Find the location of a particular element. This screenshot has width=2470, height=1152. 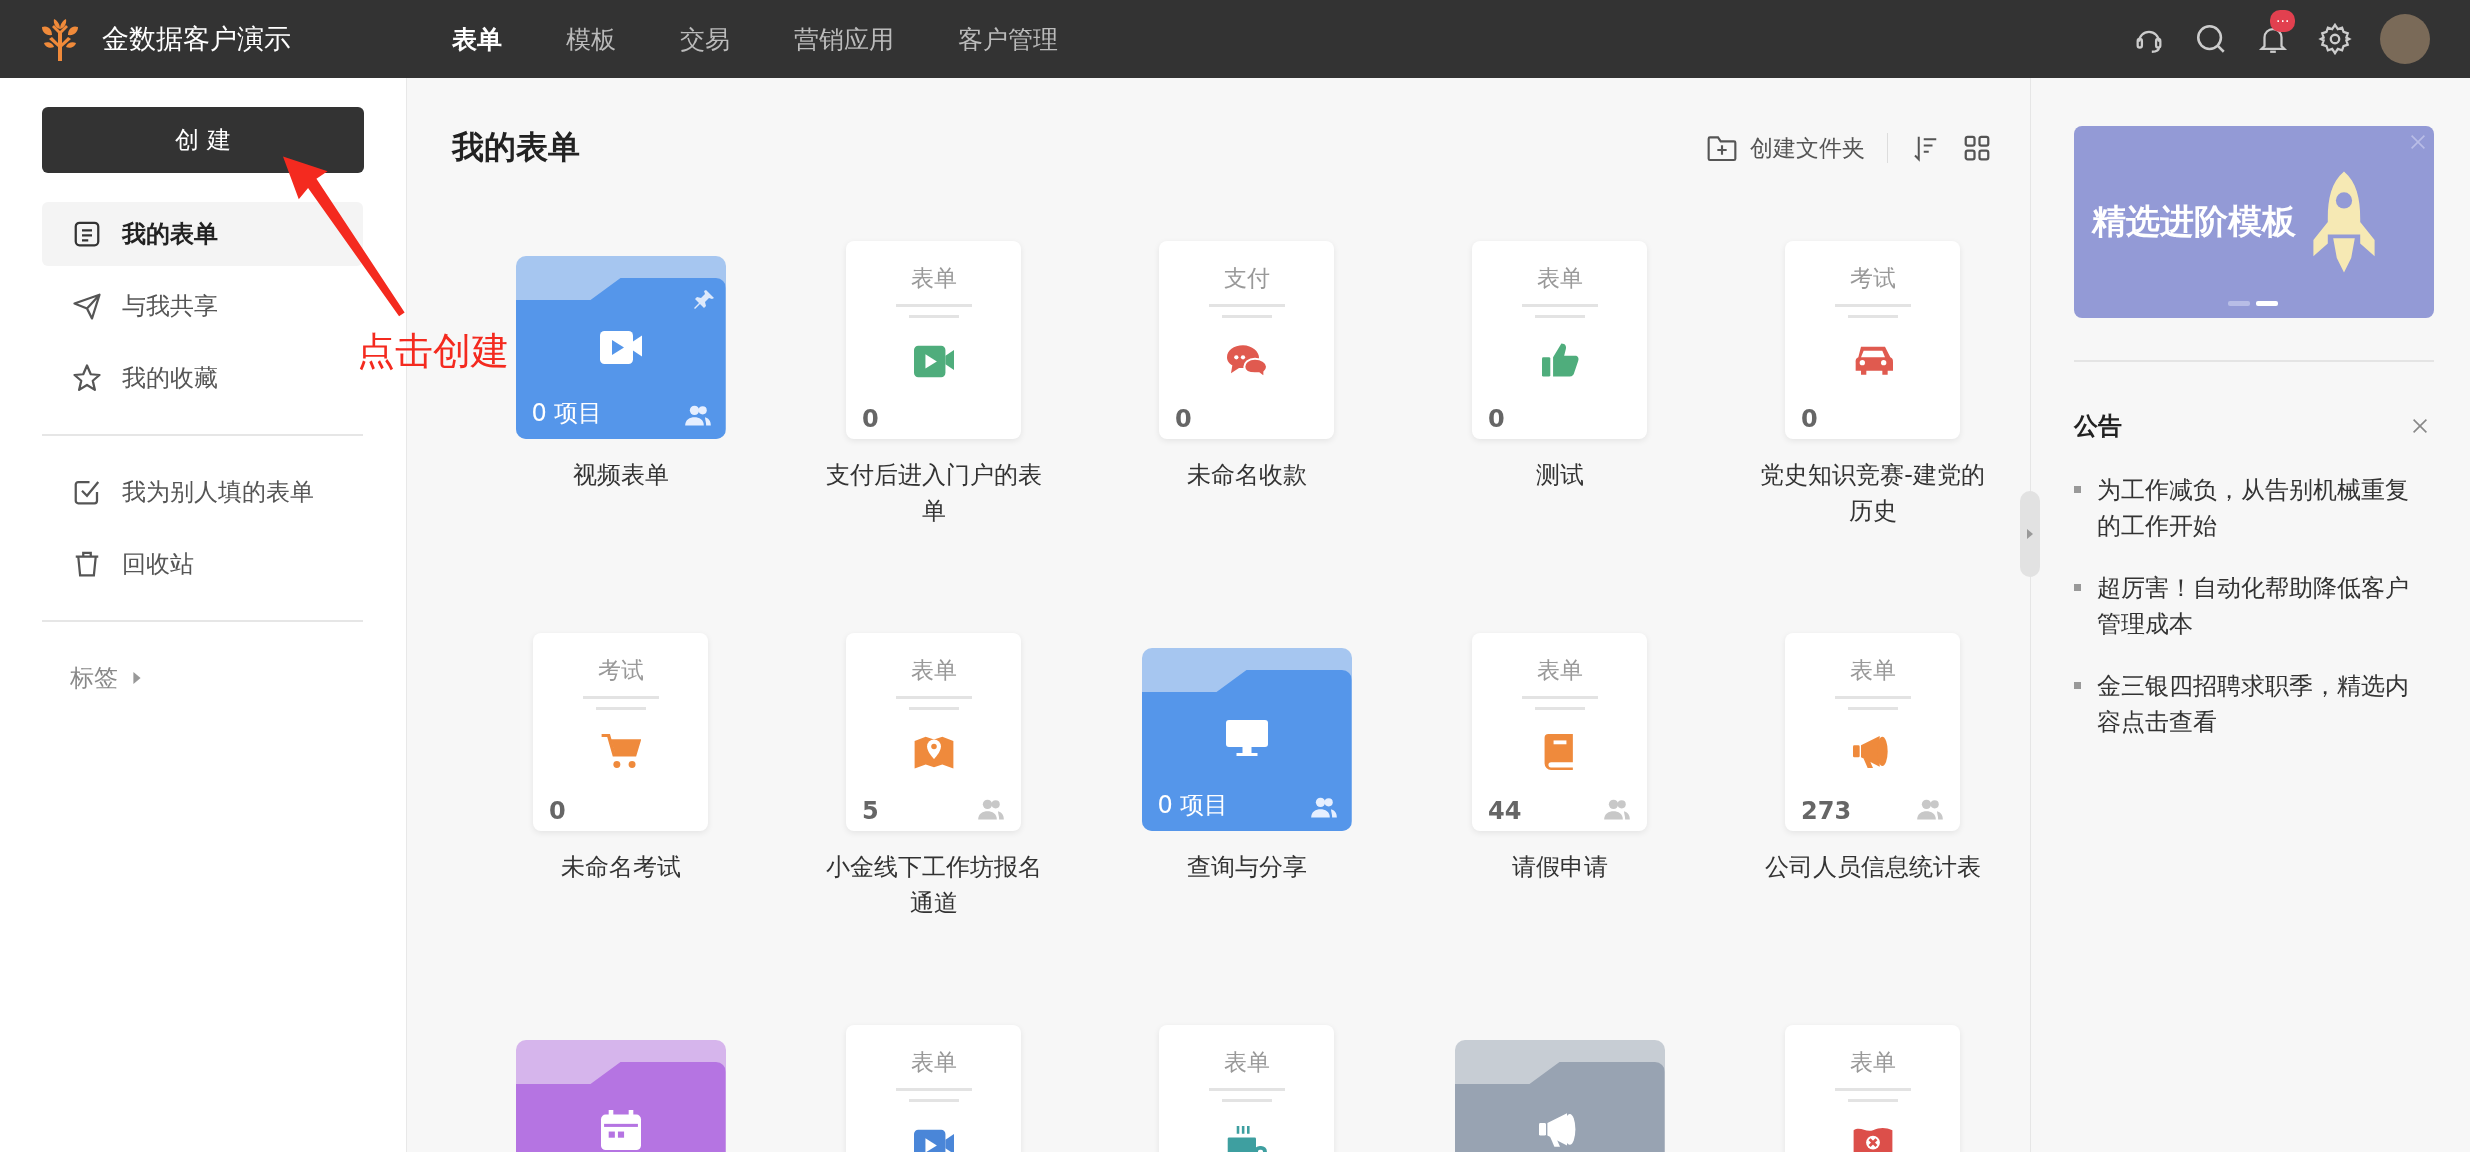

monitor-icon is located at coordinates (1246, 738).